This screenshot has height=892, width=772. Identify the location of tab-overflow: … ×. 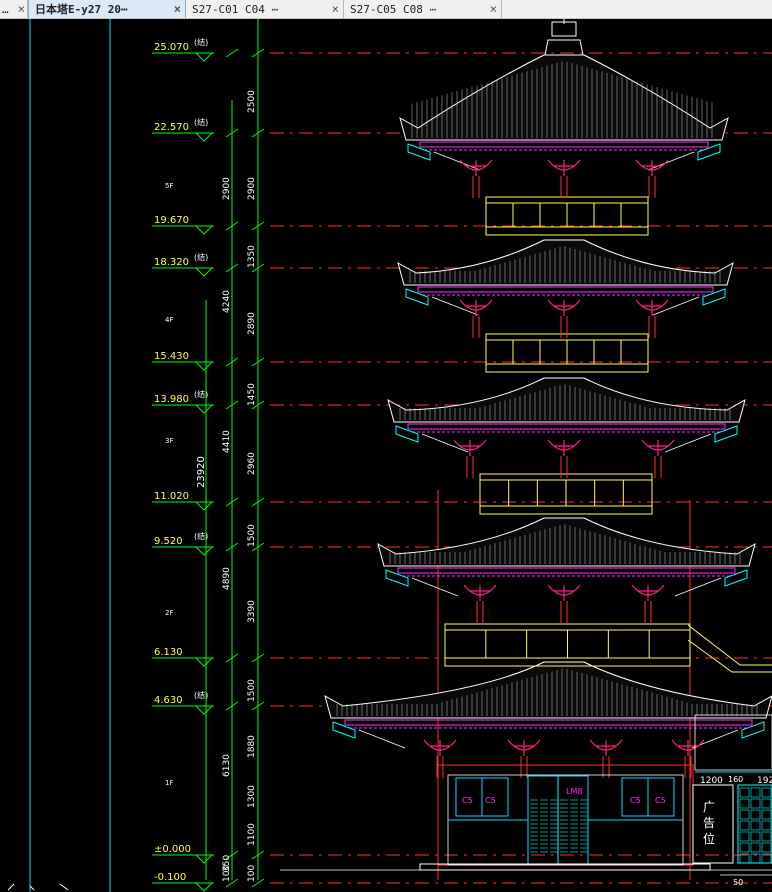
(14, 9).